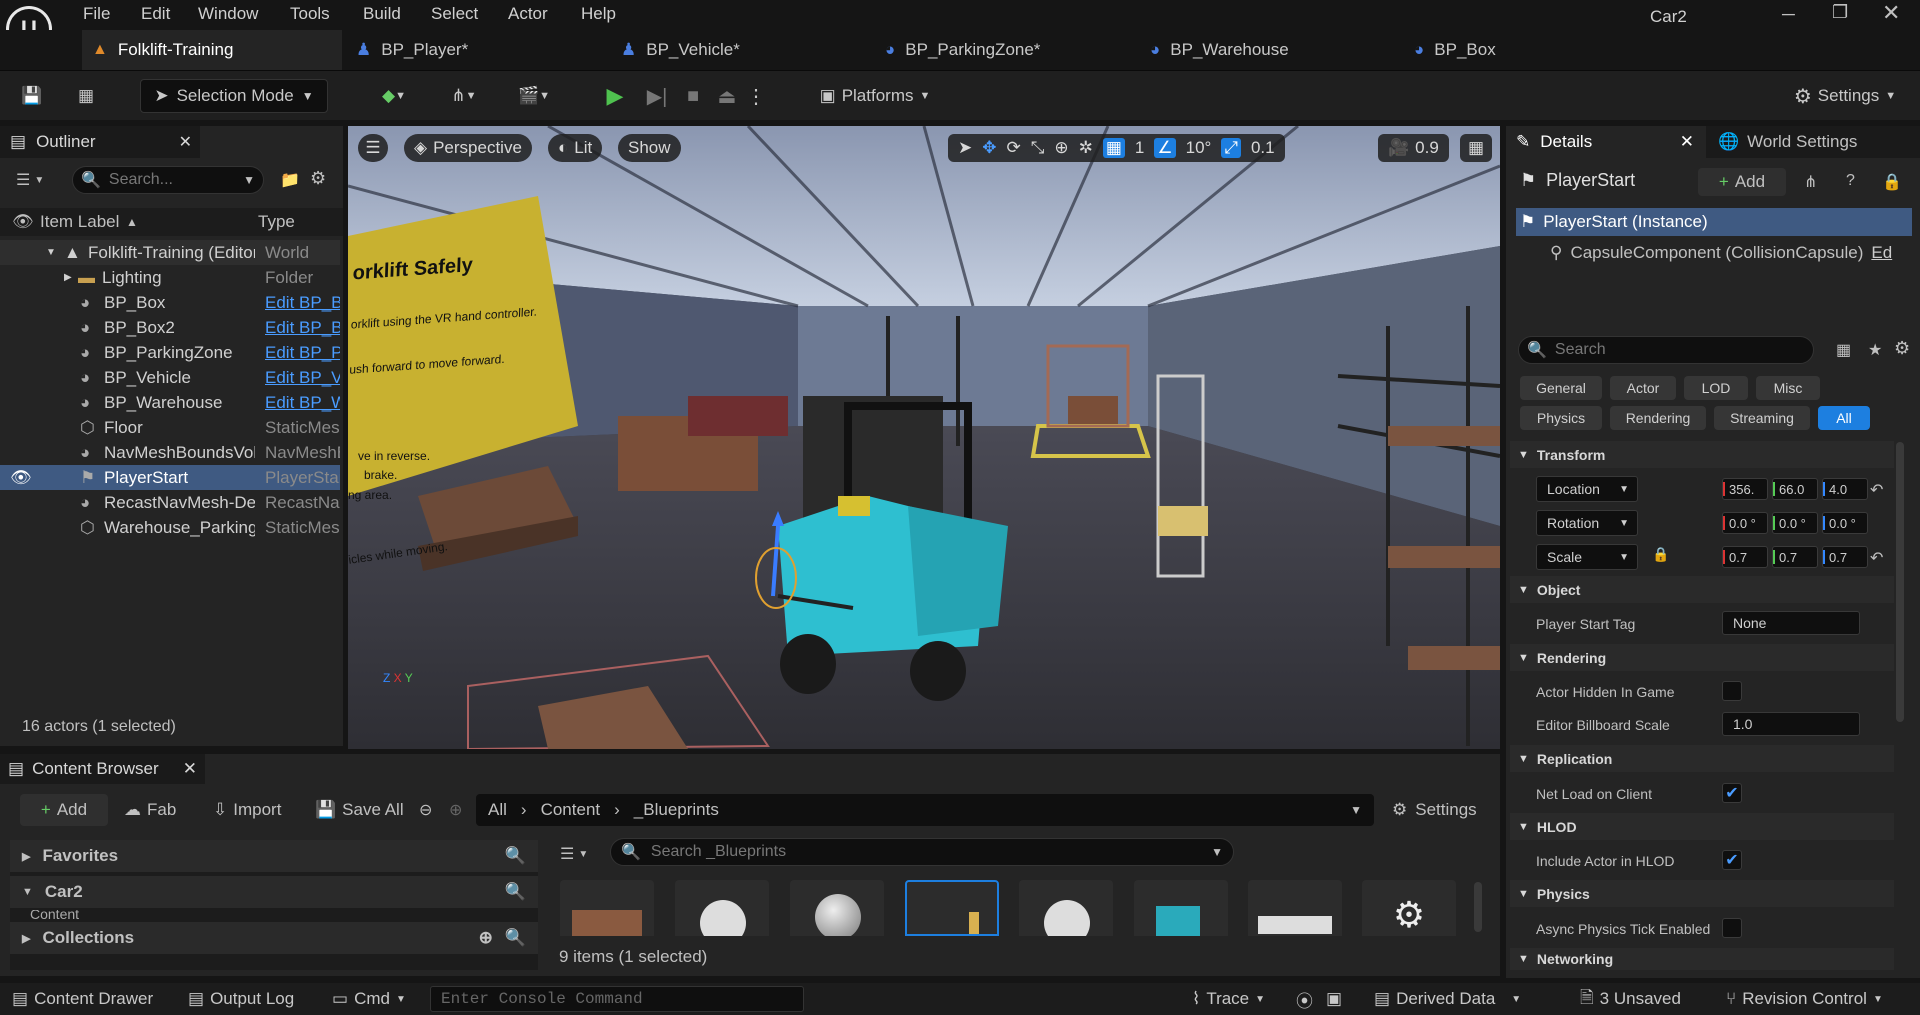 The width and height of the screenshot is (1920, 1015). What do you see at coordinates (1795, 489) in the screenshot?
I see `location-y: 66.0` at bounding box center [1795, 489].